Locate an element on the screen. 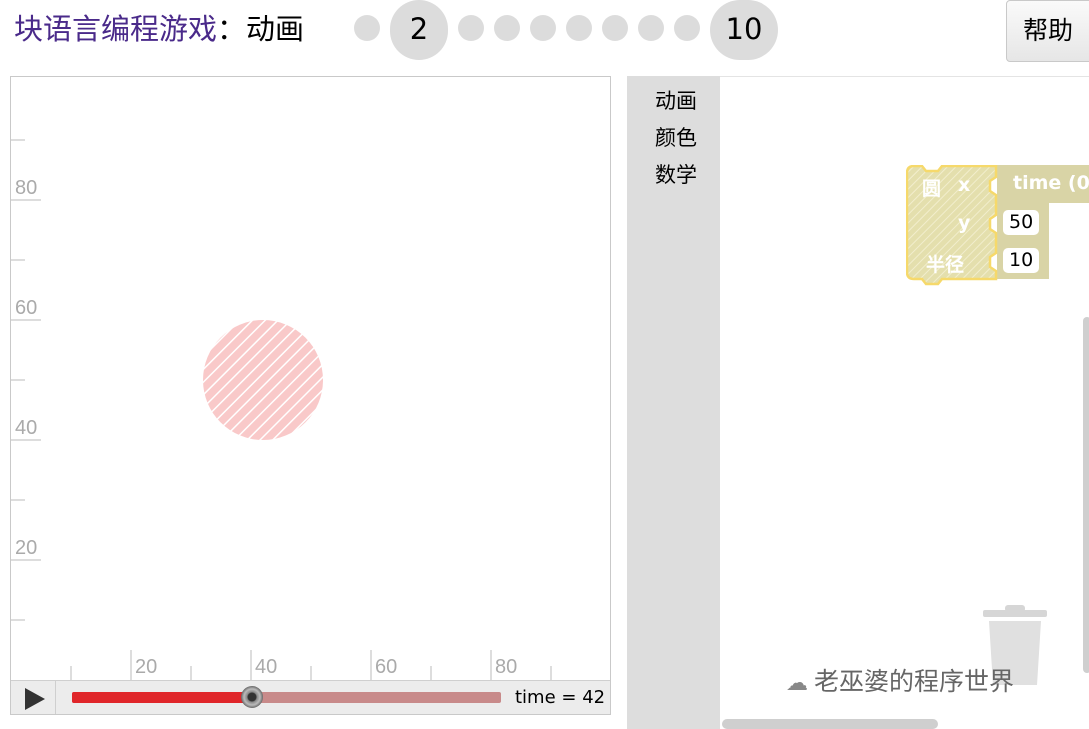  time-slider is located at coordinates (286, 697).